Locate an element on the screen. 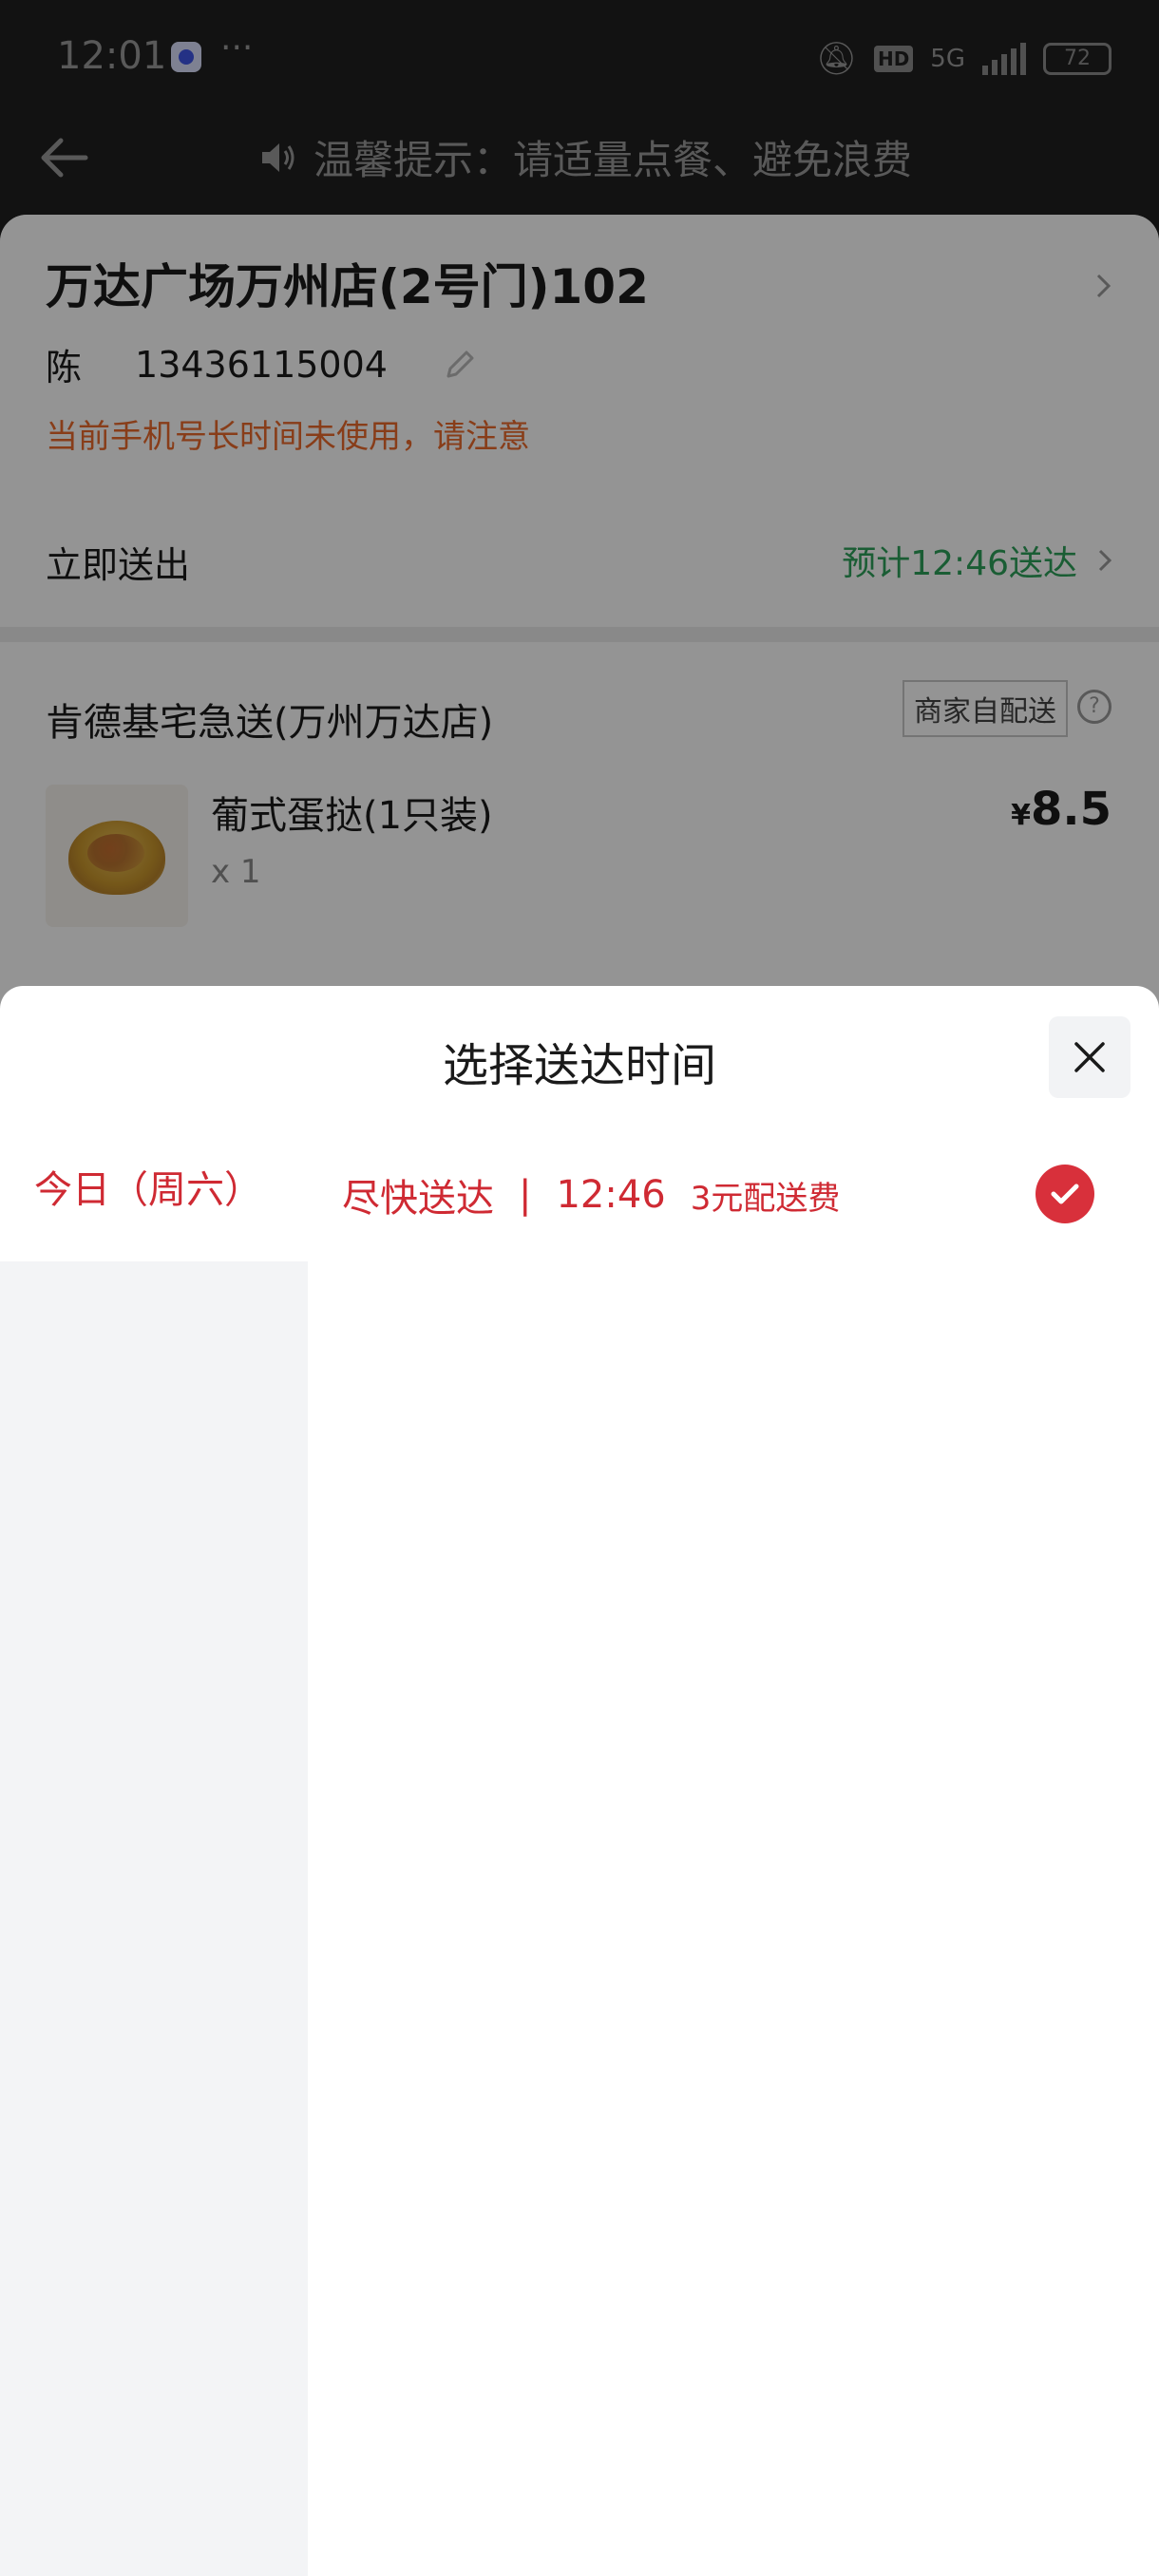  time-slot-asap: 尽快送达 | 12:46 3元配送费 is located at coordinates (733, 1194).